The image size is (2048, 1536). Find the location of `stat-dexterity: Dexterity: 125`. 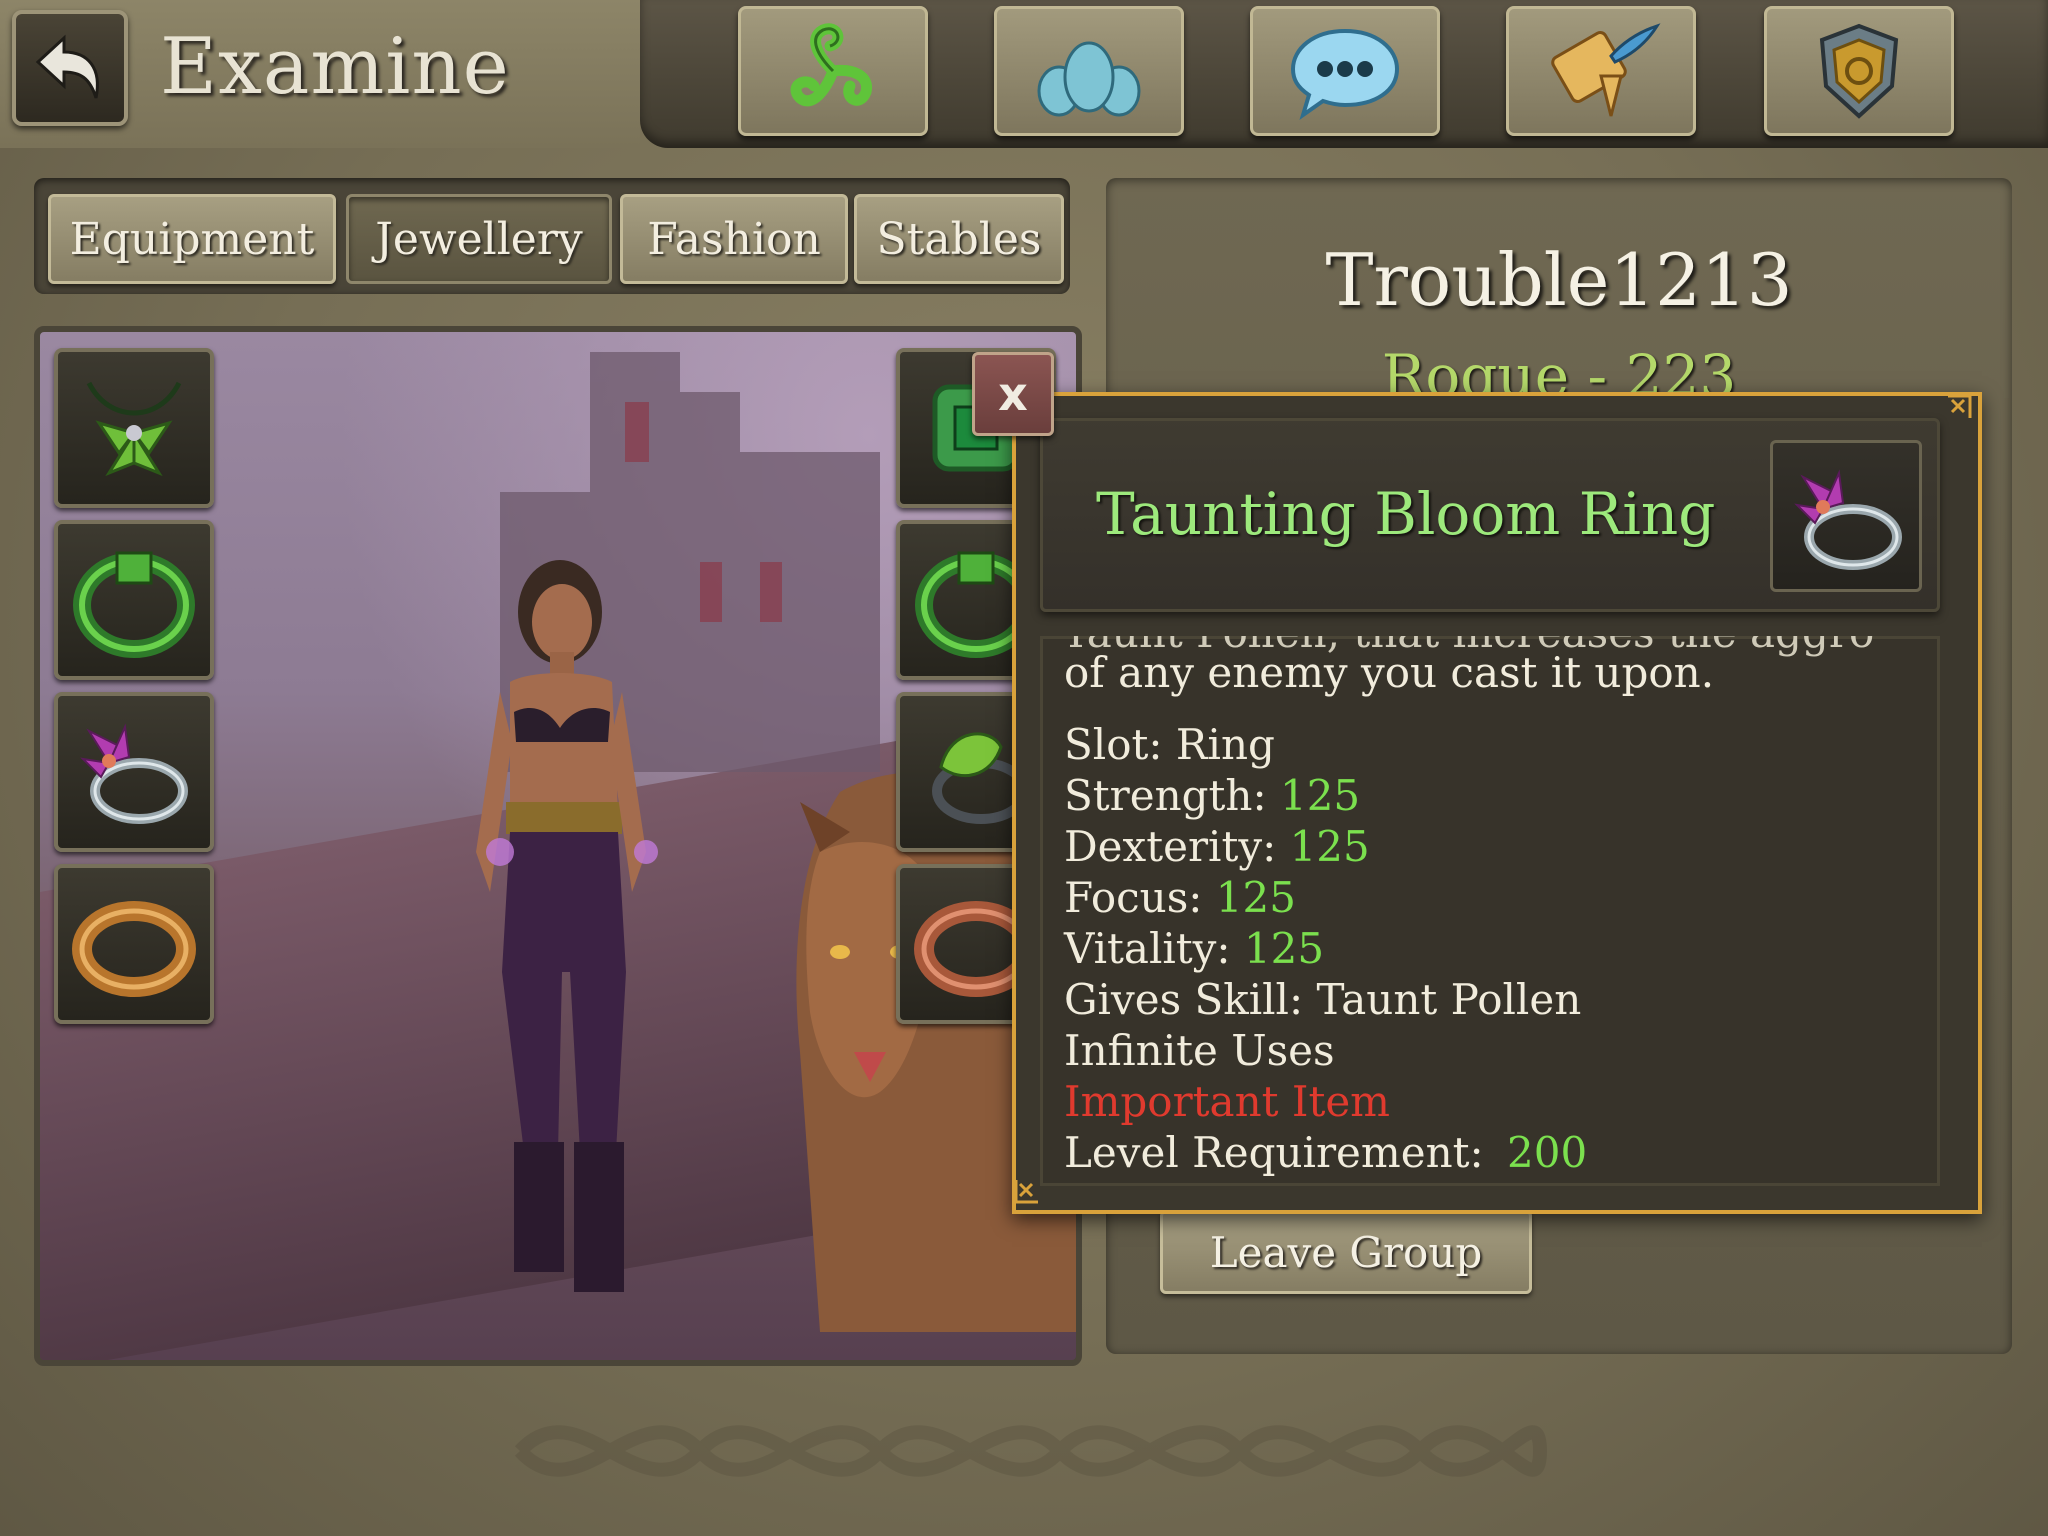

stat-dexterity: Dexterity: 125 is located at coordinates (1217, 846).